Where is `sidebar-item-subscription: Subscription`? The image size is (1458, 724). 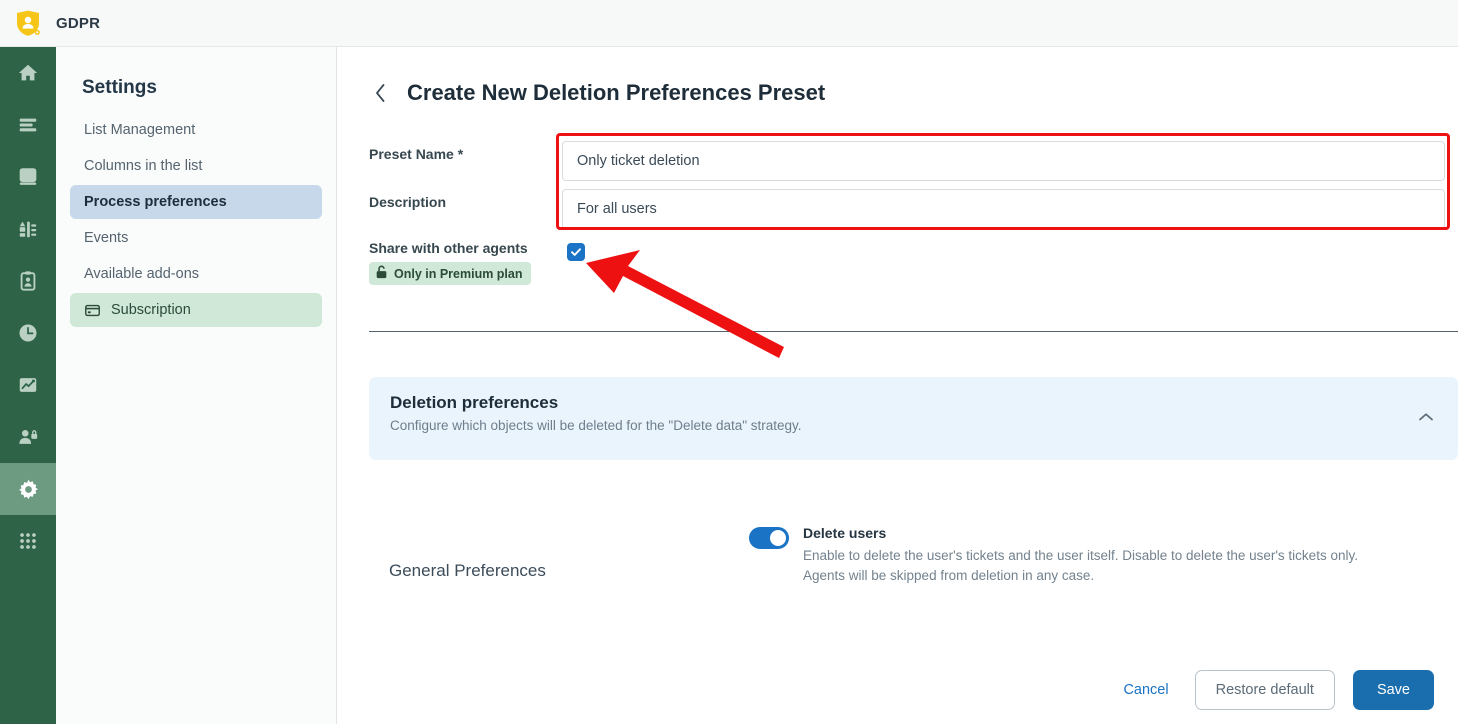
sidebar-item-subscription: Subscription is located at coordinates (196, 310).